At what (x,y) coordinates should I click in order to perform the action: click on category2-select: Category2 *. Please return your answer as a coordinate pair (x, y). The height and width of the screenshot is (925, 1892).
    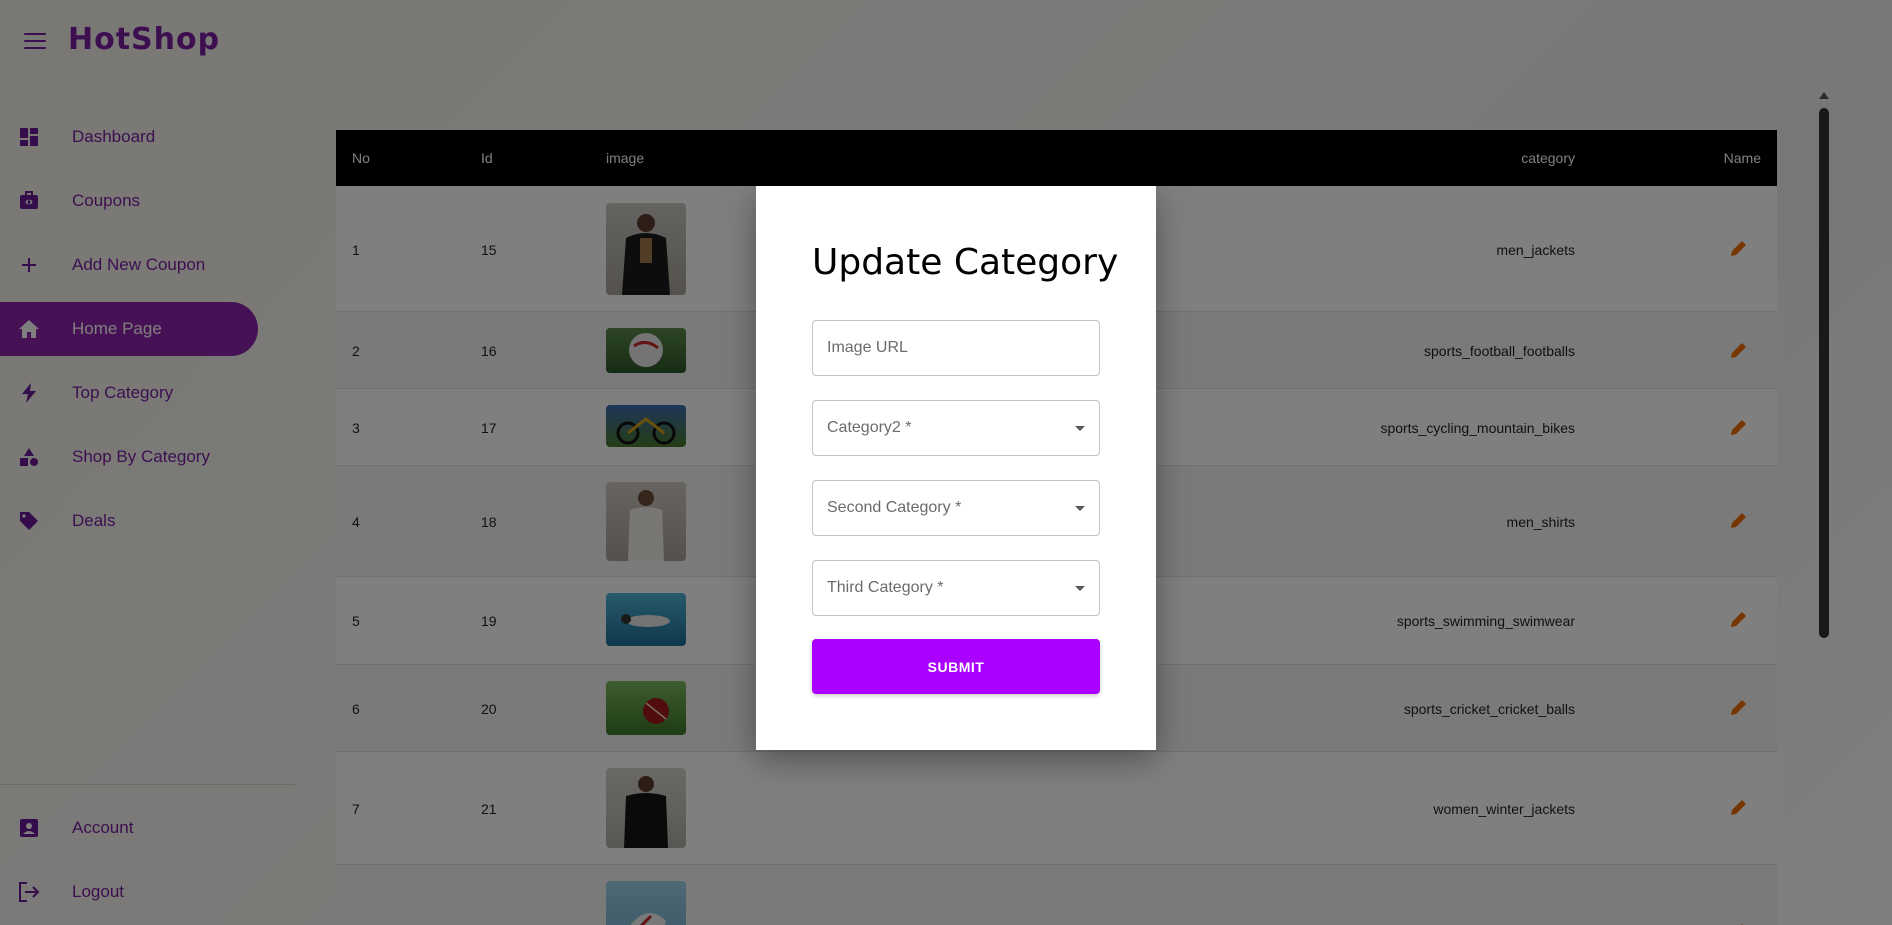
    Looking at the image, I should click on (956, 428).